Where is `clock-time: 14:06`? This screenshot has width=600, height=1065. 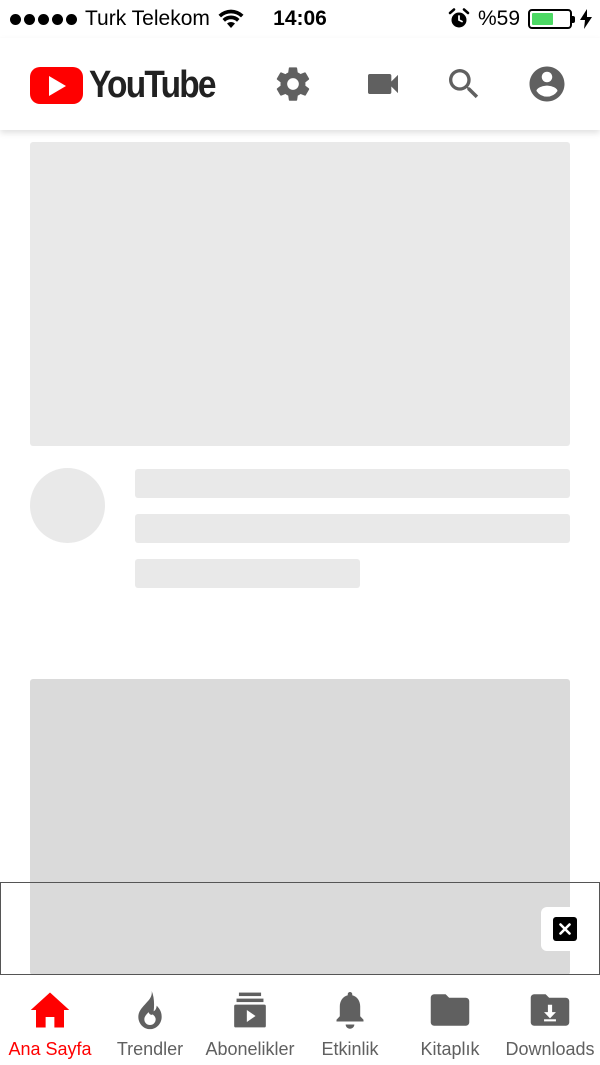 clock-time: 14:06 is located at coordinates (300, 18).